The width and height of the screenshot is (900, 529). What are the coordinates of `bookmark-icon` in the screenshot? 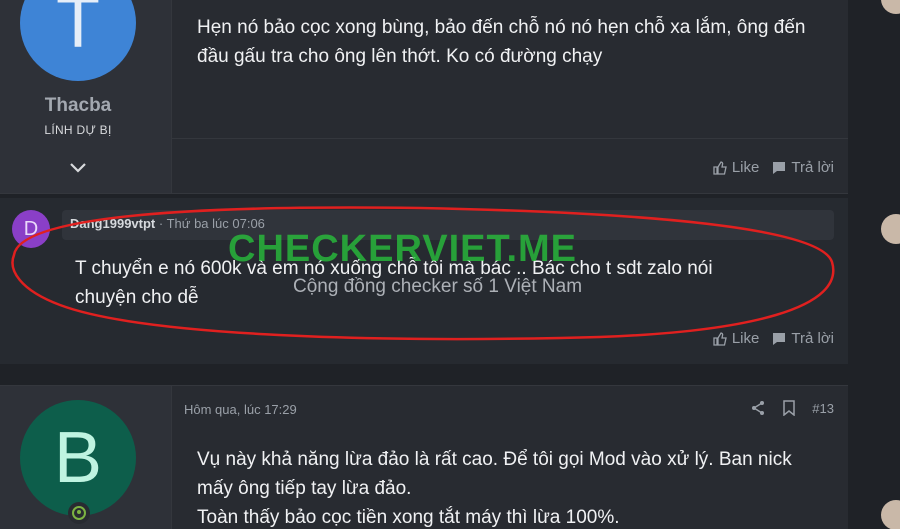 It's located at (789, 408).